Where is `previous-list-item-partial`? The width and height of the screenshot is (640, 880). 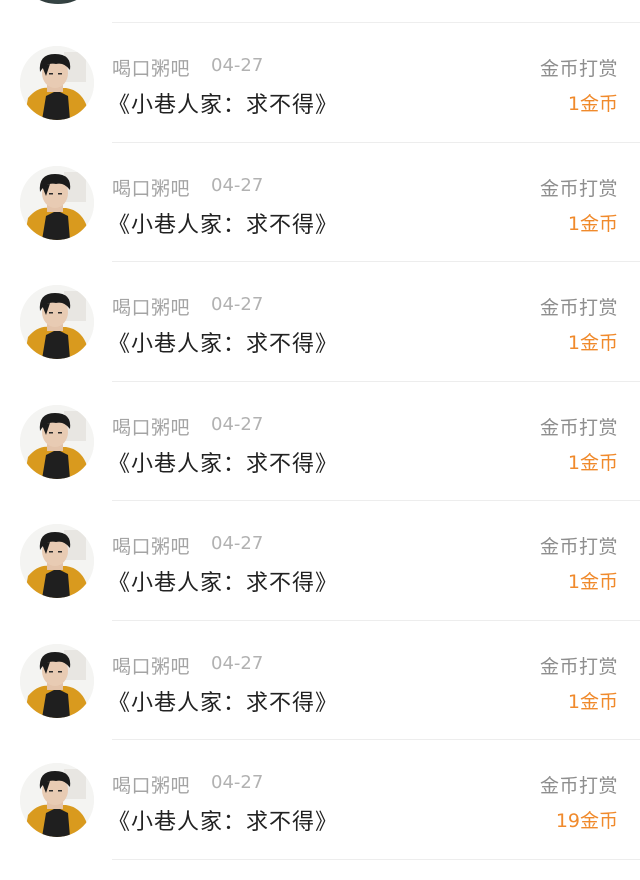
previous-list-item-partial is located at coordinates (320, 11).